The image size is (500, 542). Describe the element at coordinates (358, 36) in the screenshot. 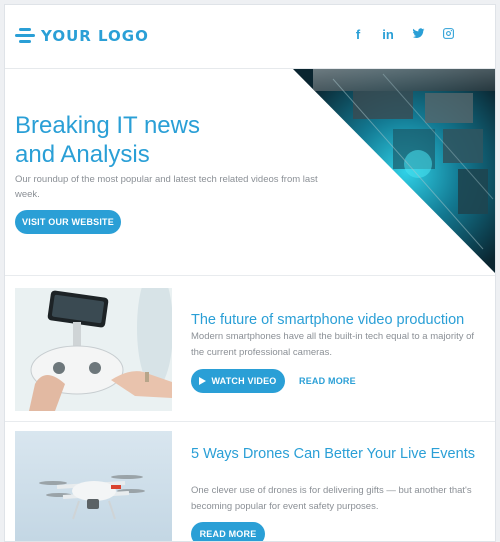

I see `facebook-icon: f` at that location.